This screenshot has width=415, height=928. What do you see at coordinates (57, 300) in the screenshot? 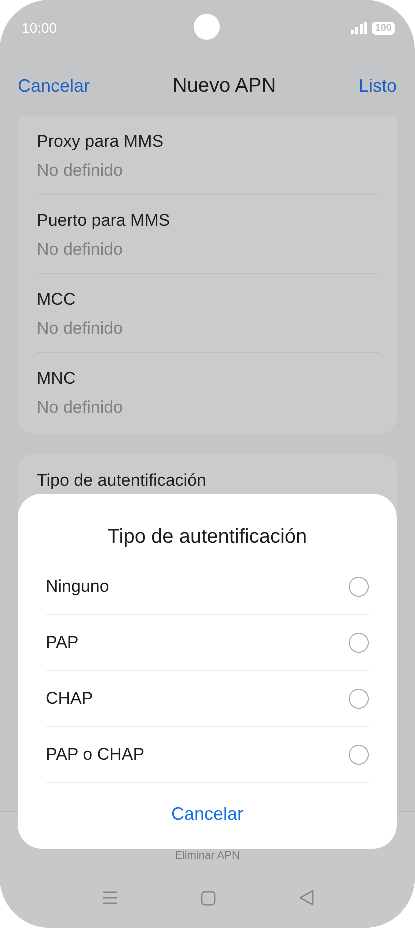
I see `field-label: MCC` at bounding box center [57, 300].